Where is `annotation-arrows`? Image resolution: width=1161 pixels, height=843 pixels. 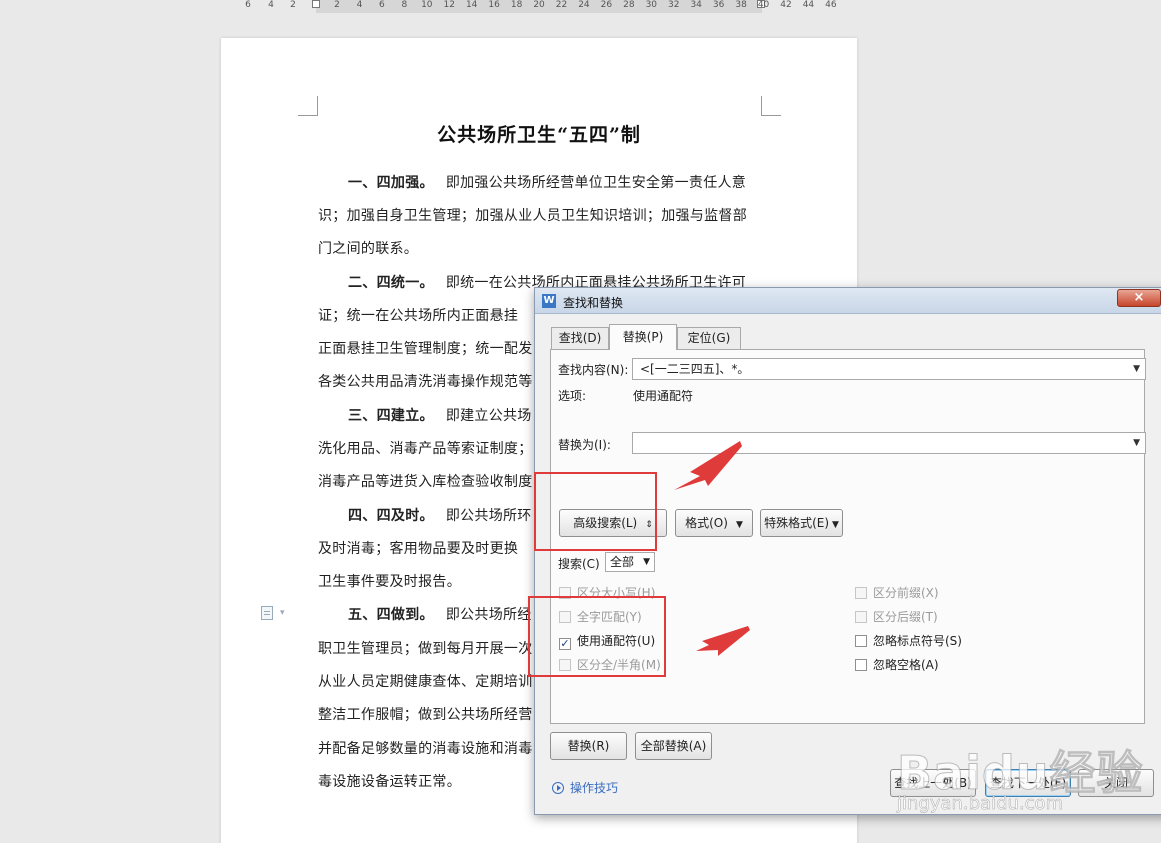
annotation-arrows is located at coordinates (712, 548).